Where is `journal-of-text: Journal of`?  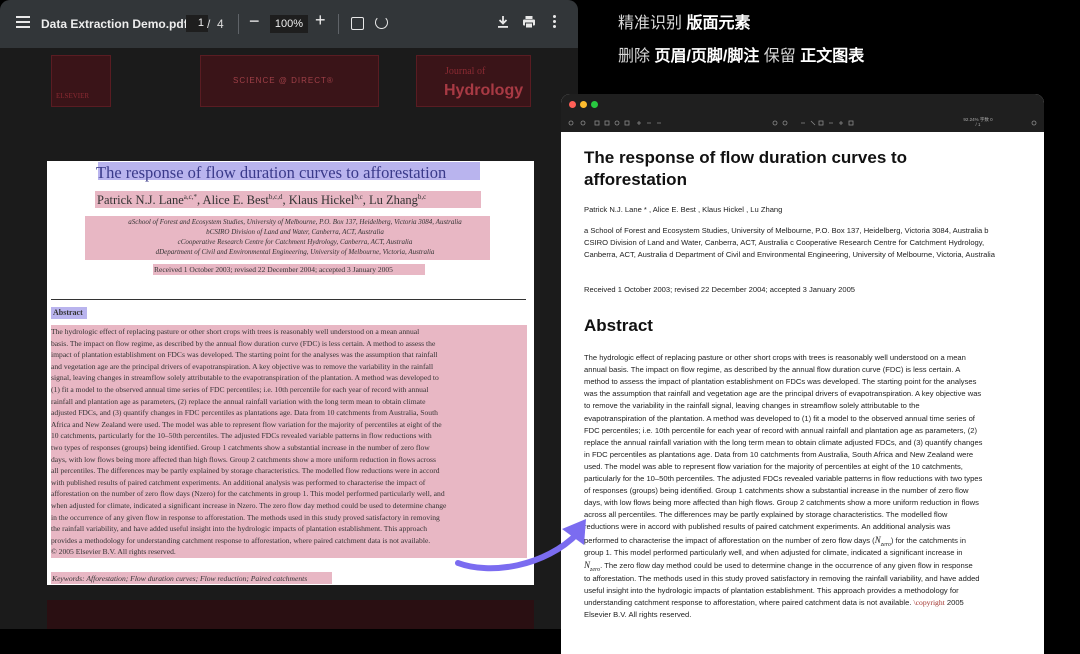
journal-of-text: Journal of is located at coordinates (465, 71).